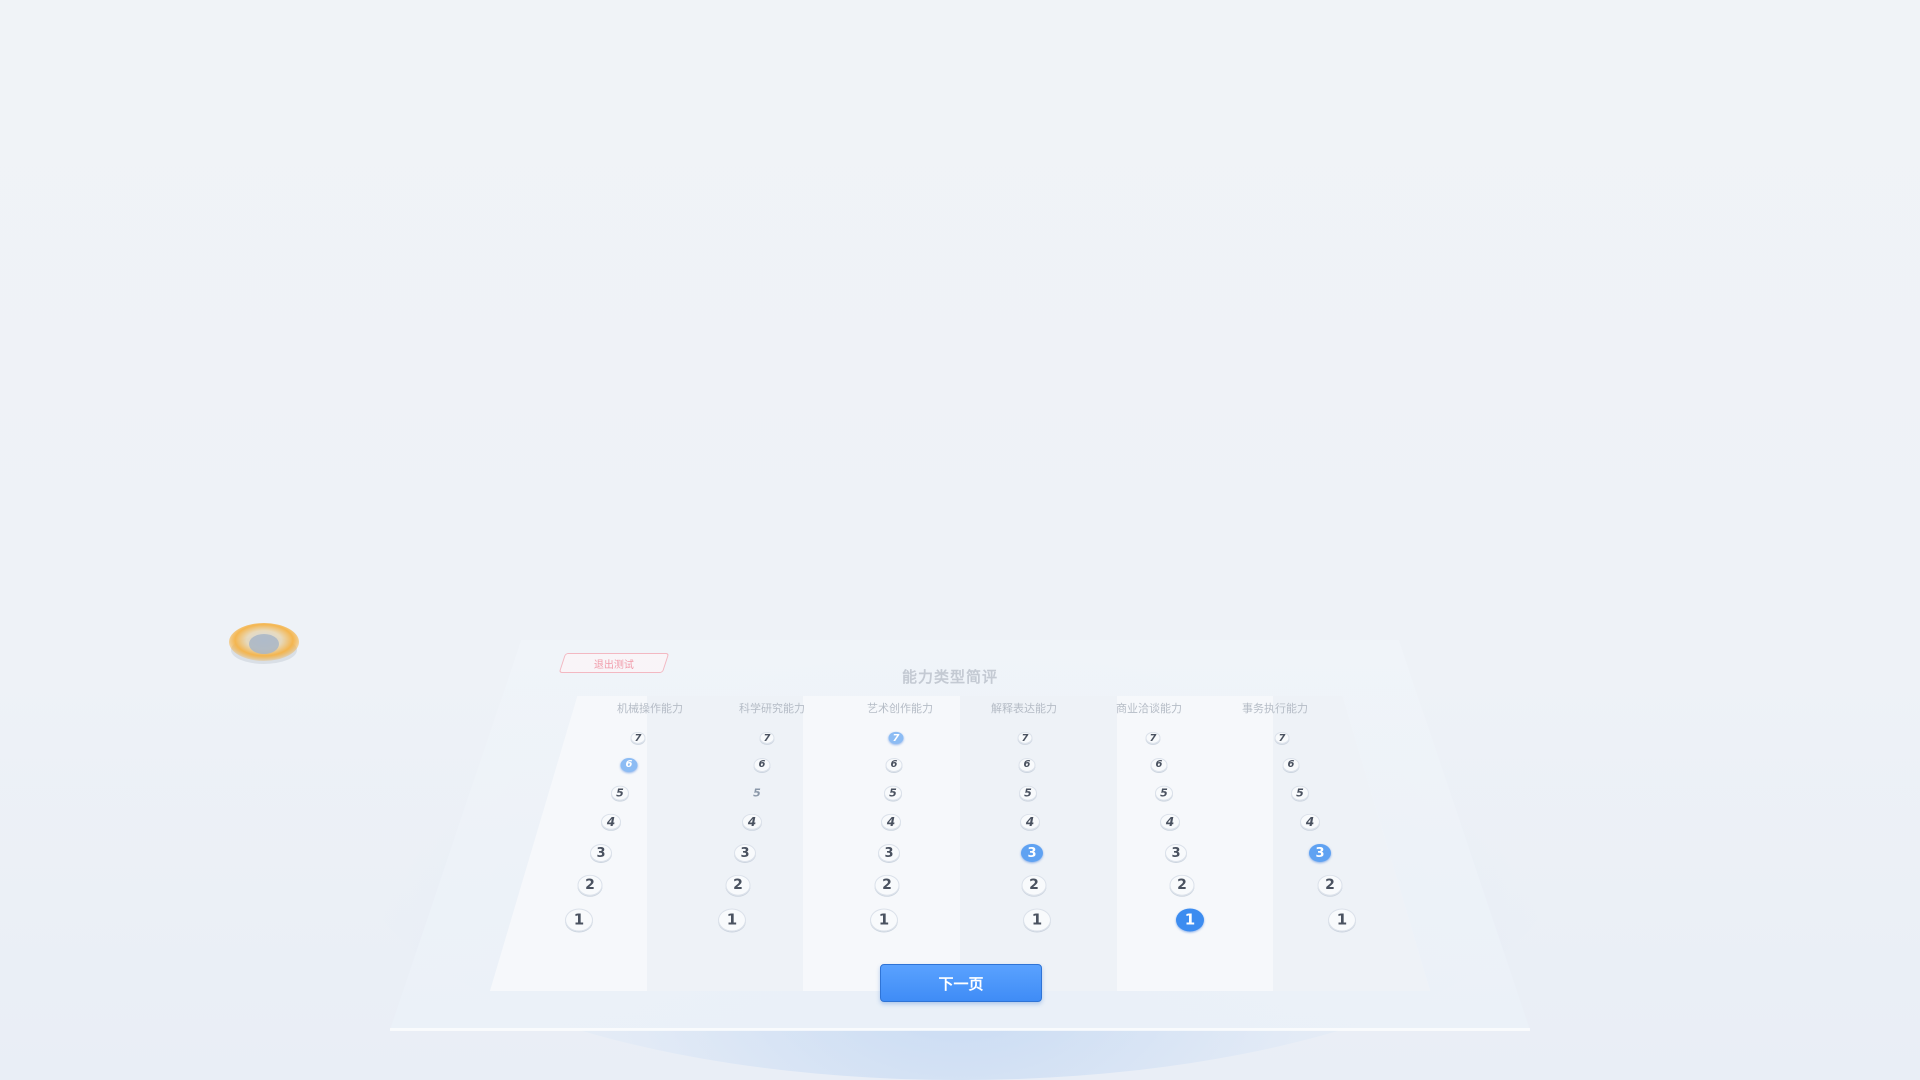 The image size is (1920, 1080). I want to click on rating-option-selected: 6, so click(629, 765).